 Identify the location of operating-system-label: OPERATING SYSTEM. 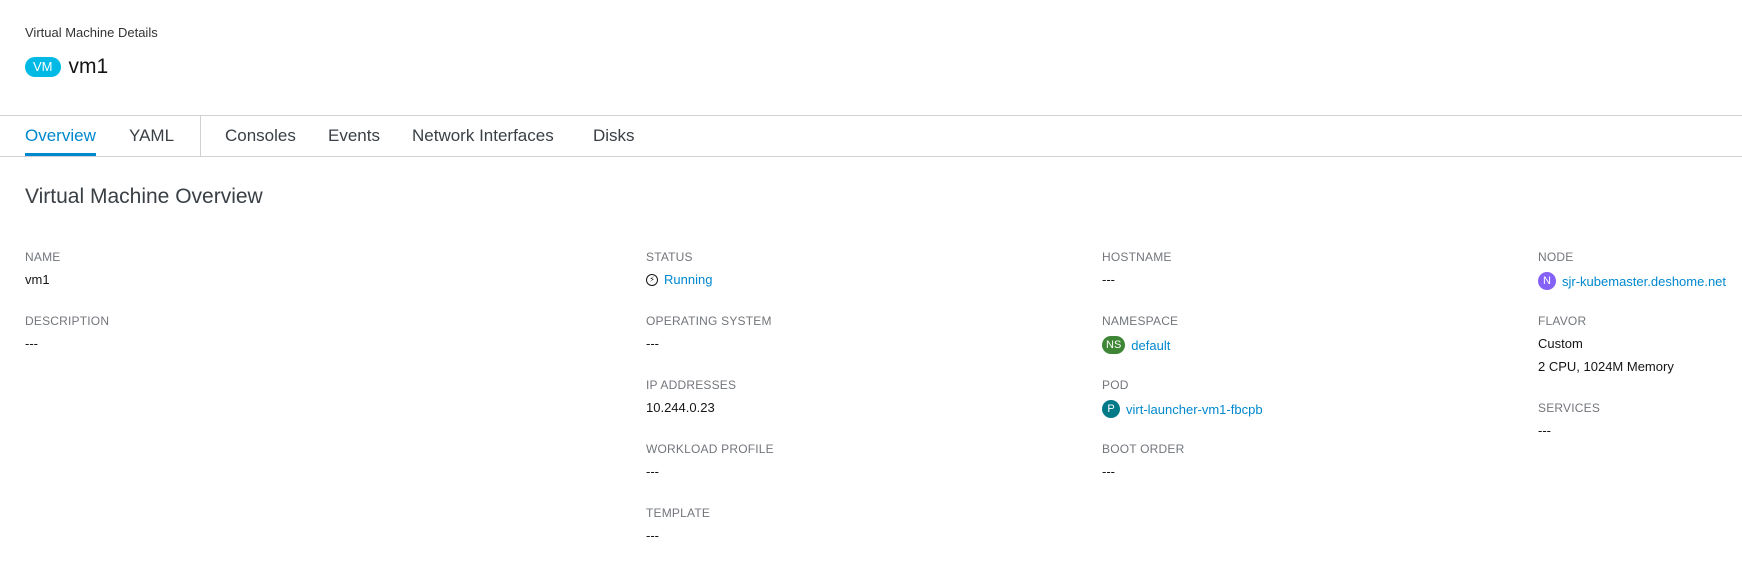
(709, 321).